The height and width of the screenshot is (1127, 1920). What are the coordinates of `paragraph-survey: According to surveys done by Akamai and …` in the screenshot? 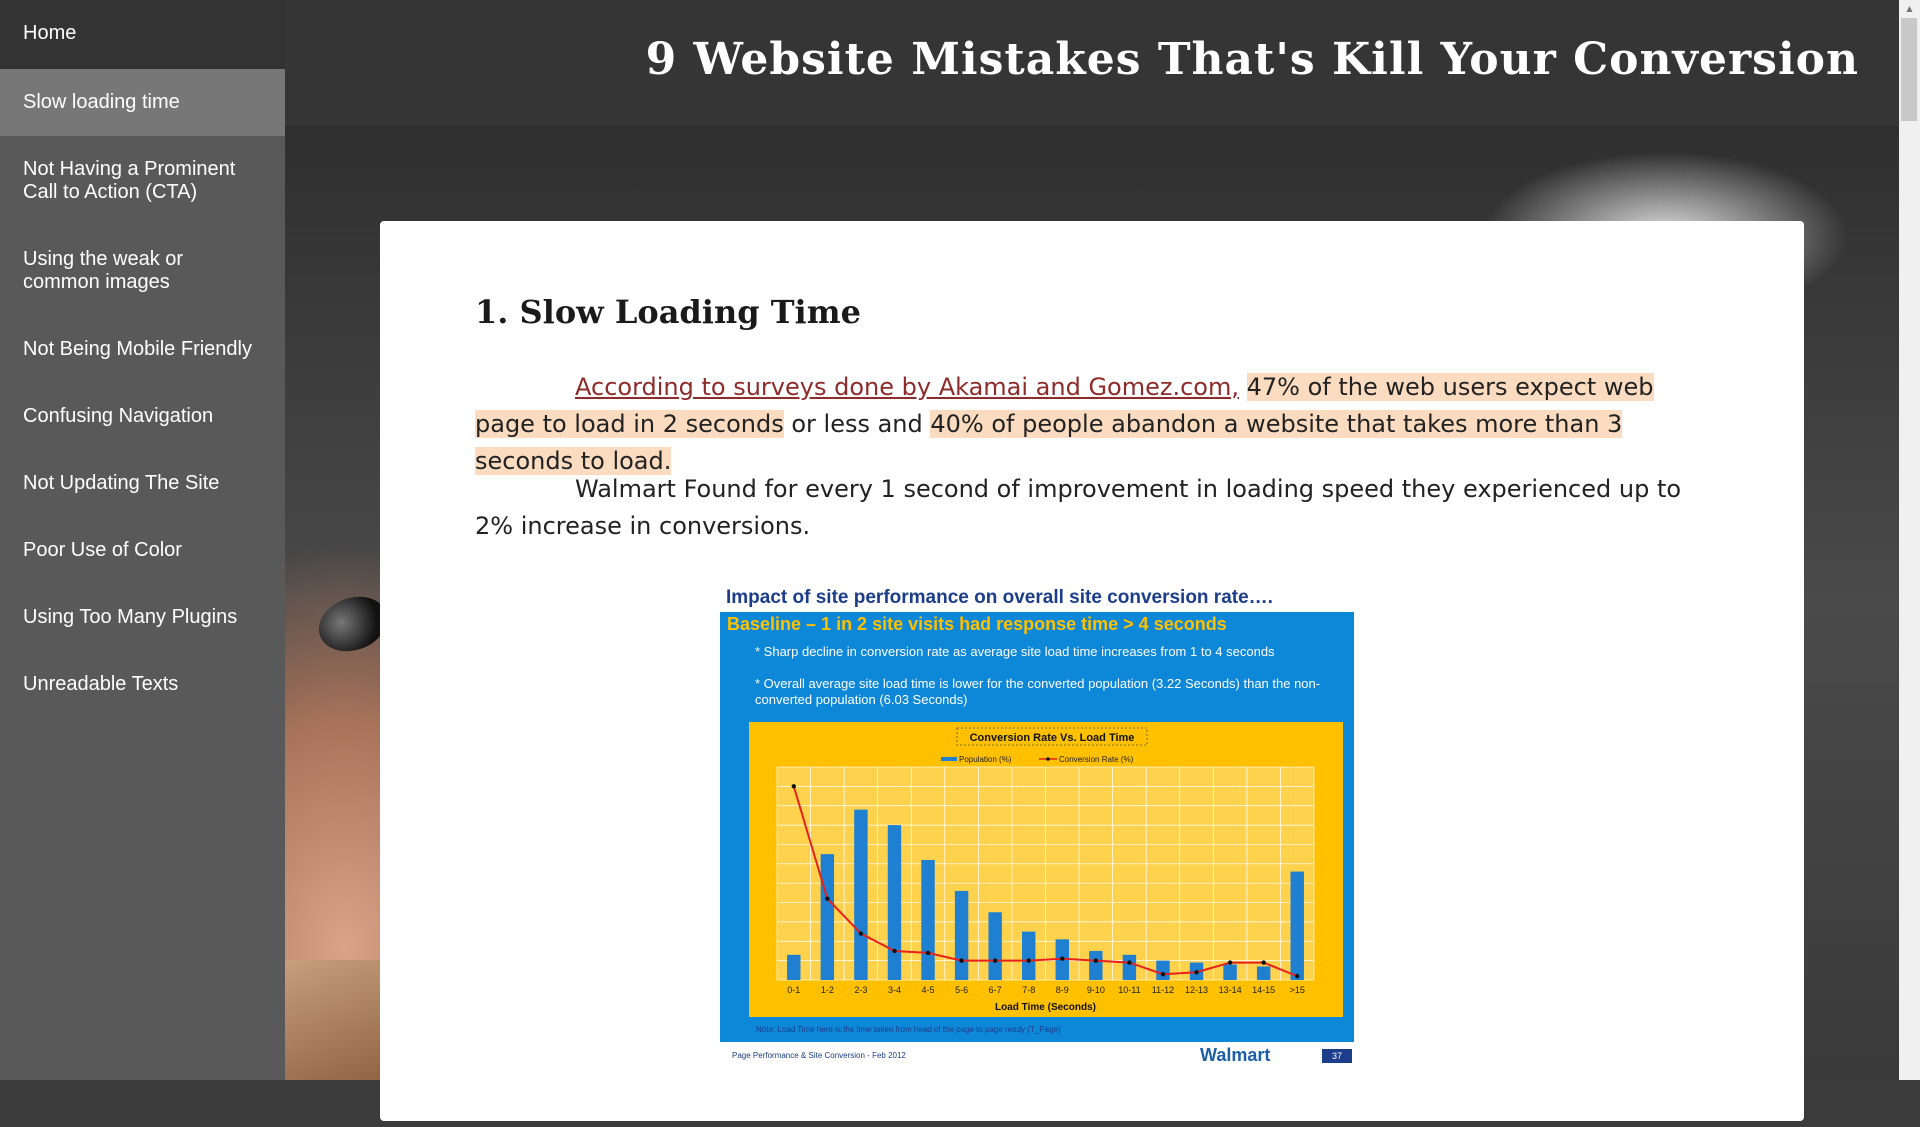 It's located at (1092, 424).